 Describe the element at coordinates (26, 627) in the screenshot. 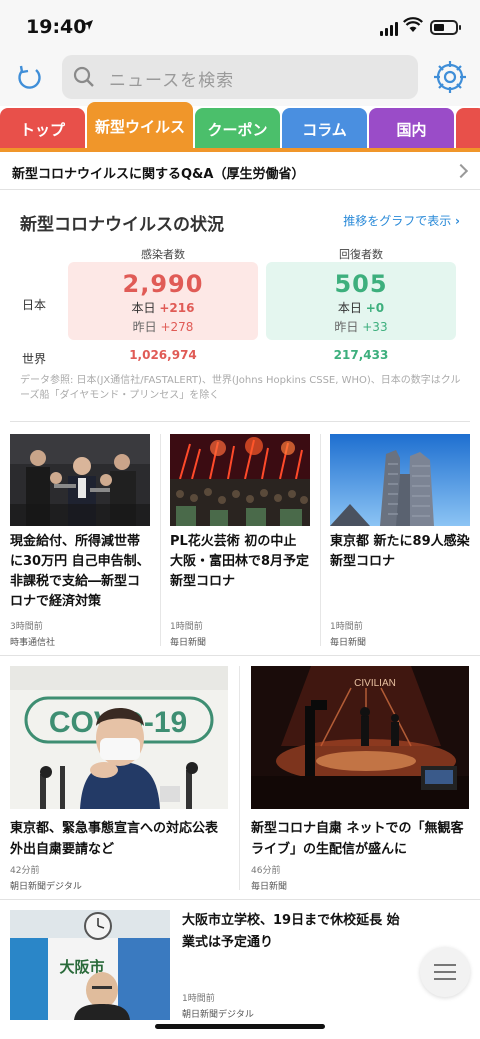

I see `news-time: 3時間前` at that location.